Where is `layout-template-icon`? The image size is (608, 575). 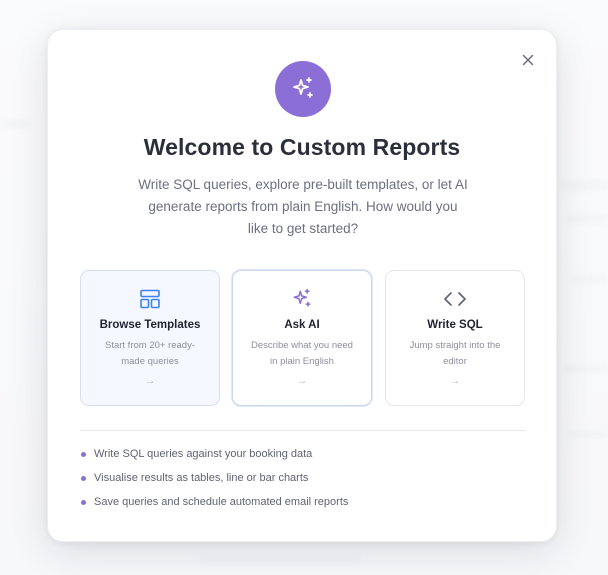 layout-template-icon is located at coordinates (150, 299).